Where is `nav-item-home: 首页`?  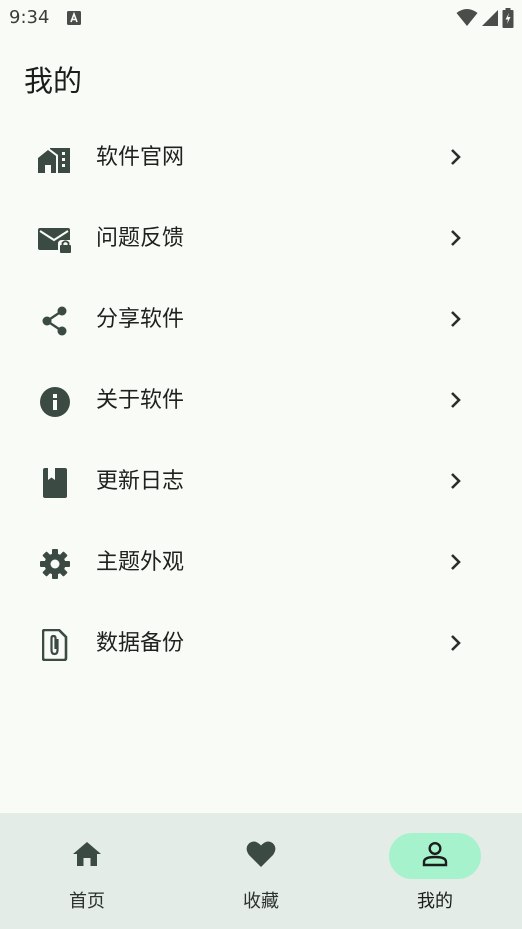 nav-item-home: 首页 is located at coordinates (87, 878).